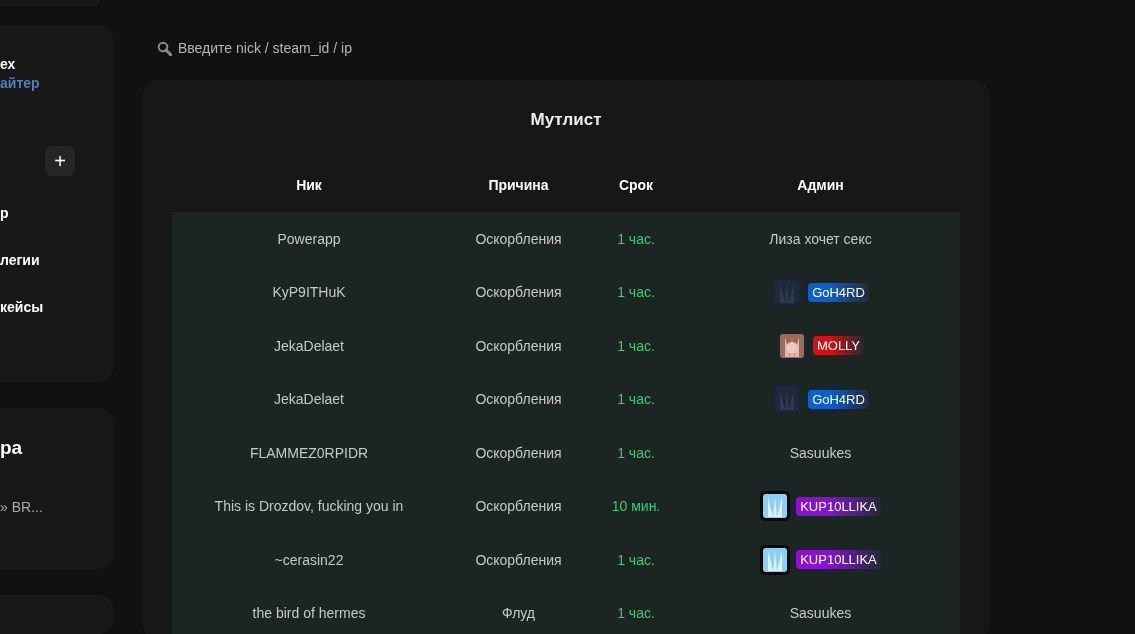 The height and width of the screenshot is (634, 1135). Describe the element at coordinates (309, 559) in the screenshot. I see `table-cell-text: ~cerasin22` at that location.